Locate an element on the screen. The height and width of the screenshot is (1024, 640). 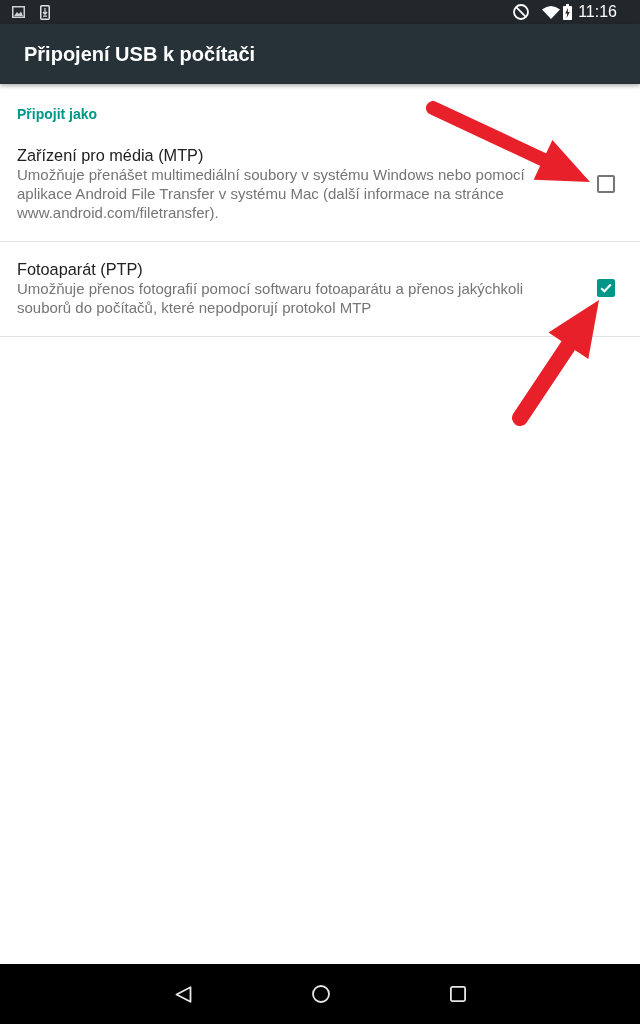
wifi-icon is located at coordinates (551, 12).